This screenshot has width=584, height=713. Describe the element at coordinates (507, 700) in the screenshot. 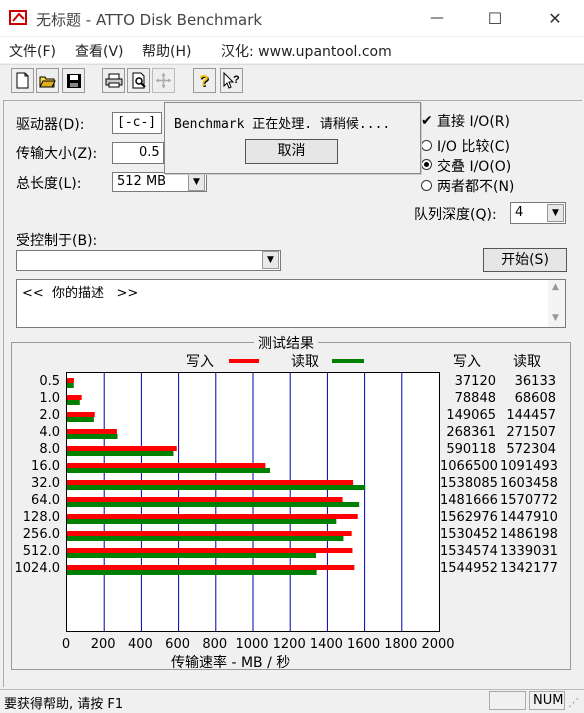

I see `status-pane-empty` at that location.